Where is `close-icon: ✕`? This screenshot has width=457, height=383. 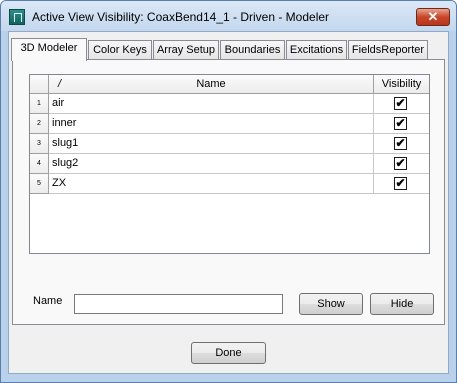 close-icon: ✕ is located at coordinates (433, 16).